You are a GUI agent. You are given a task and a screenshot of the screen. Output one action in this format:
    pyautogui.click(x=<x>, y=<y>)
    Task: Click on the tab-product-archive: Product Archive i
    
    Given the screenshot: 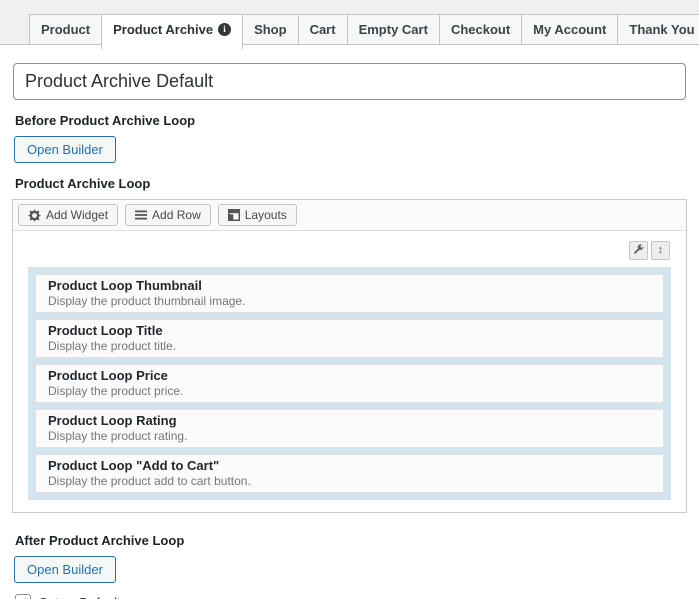 What is the action you would take?
    pyautogui.click(x=172, y=31)
    